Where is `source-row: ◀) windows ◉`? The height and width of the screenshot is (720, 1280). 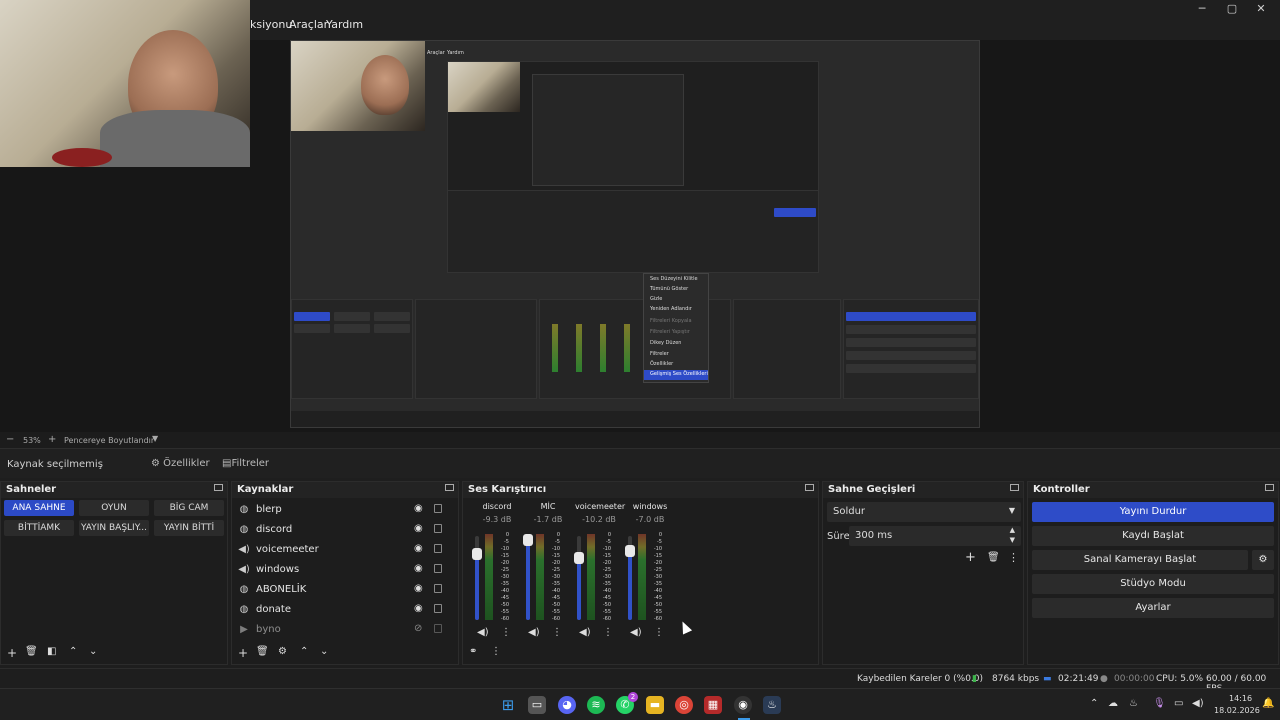
source-row: ◀) windows ◉ is located at coordinates (345, 571).